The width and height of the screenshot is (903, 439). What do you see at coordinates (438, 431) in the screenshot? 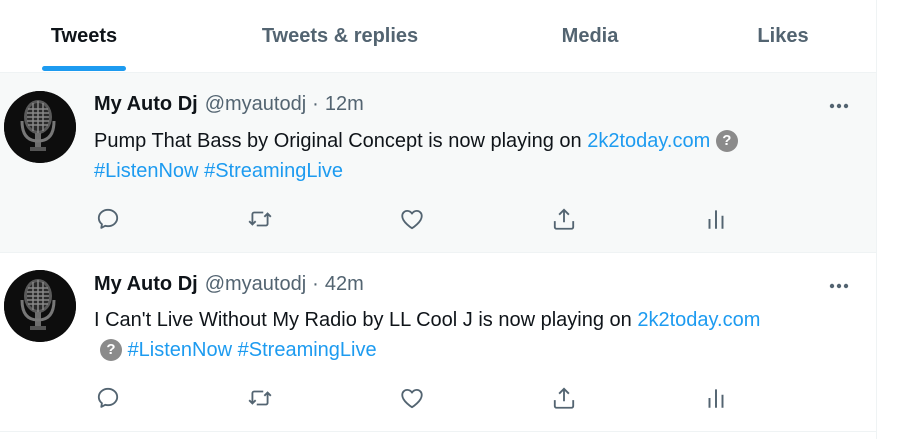
I see `tweet-divider` at bounding box center [438, 431].